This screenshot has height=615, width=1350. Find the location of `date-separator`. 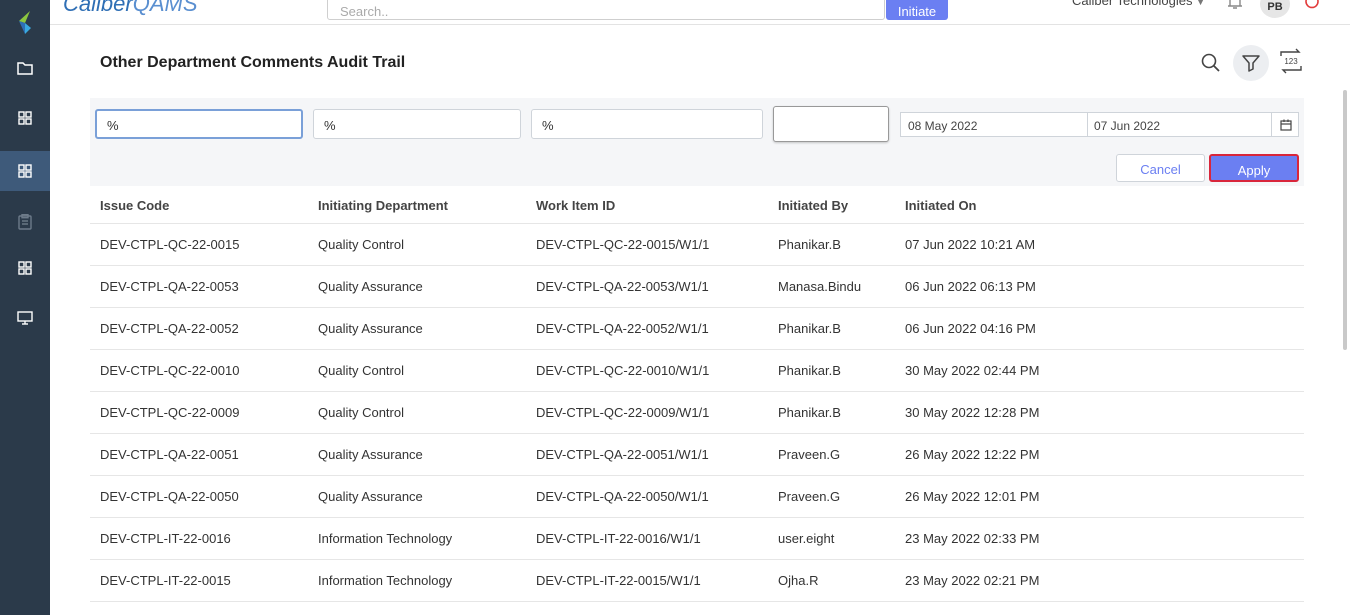

date-separator is located at coordinates (1087, 124).